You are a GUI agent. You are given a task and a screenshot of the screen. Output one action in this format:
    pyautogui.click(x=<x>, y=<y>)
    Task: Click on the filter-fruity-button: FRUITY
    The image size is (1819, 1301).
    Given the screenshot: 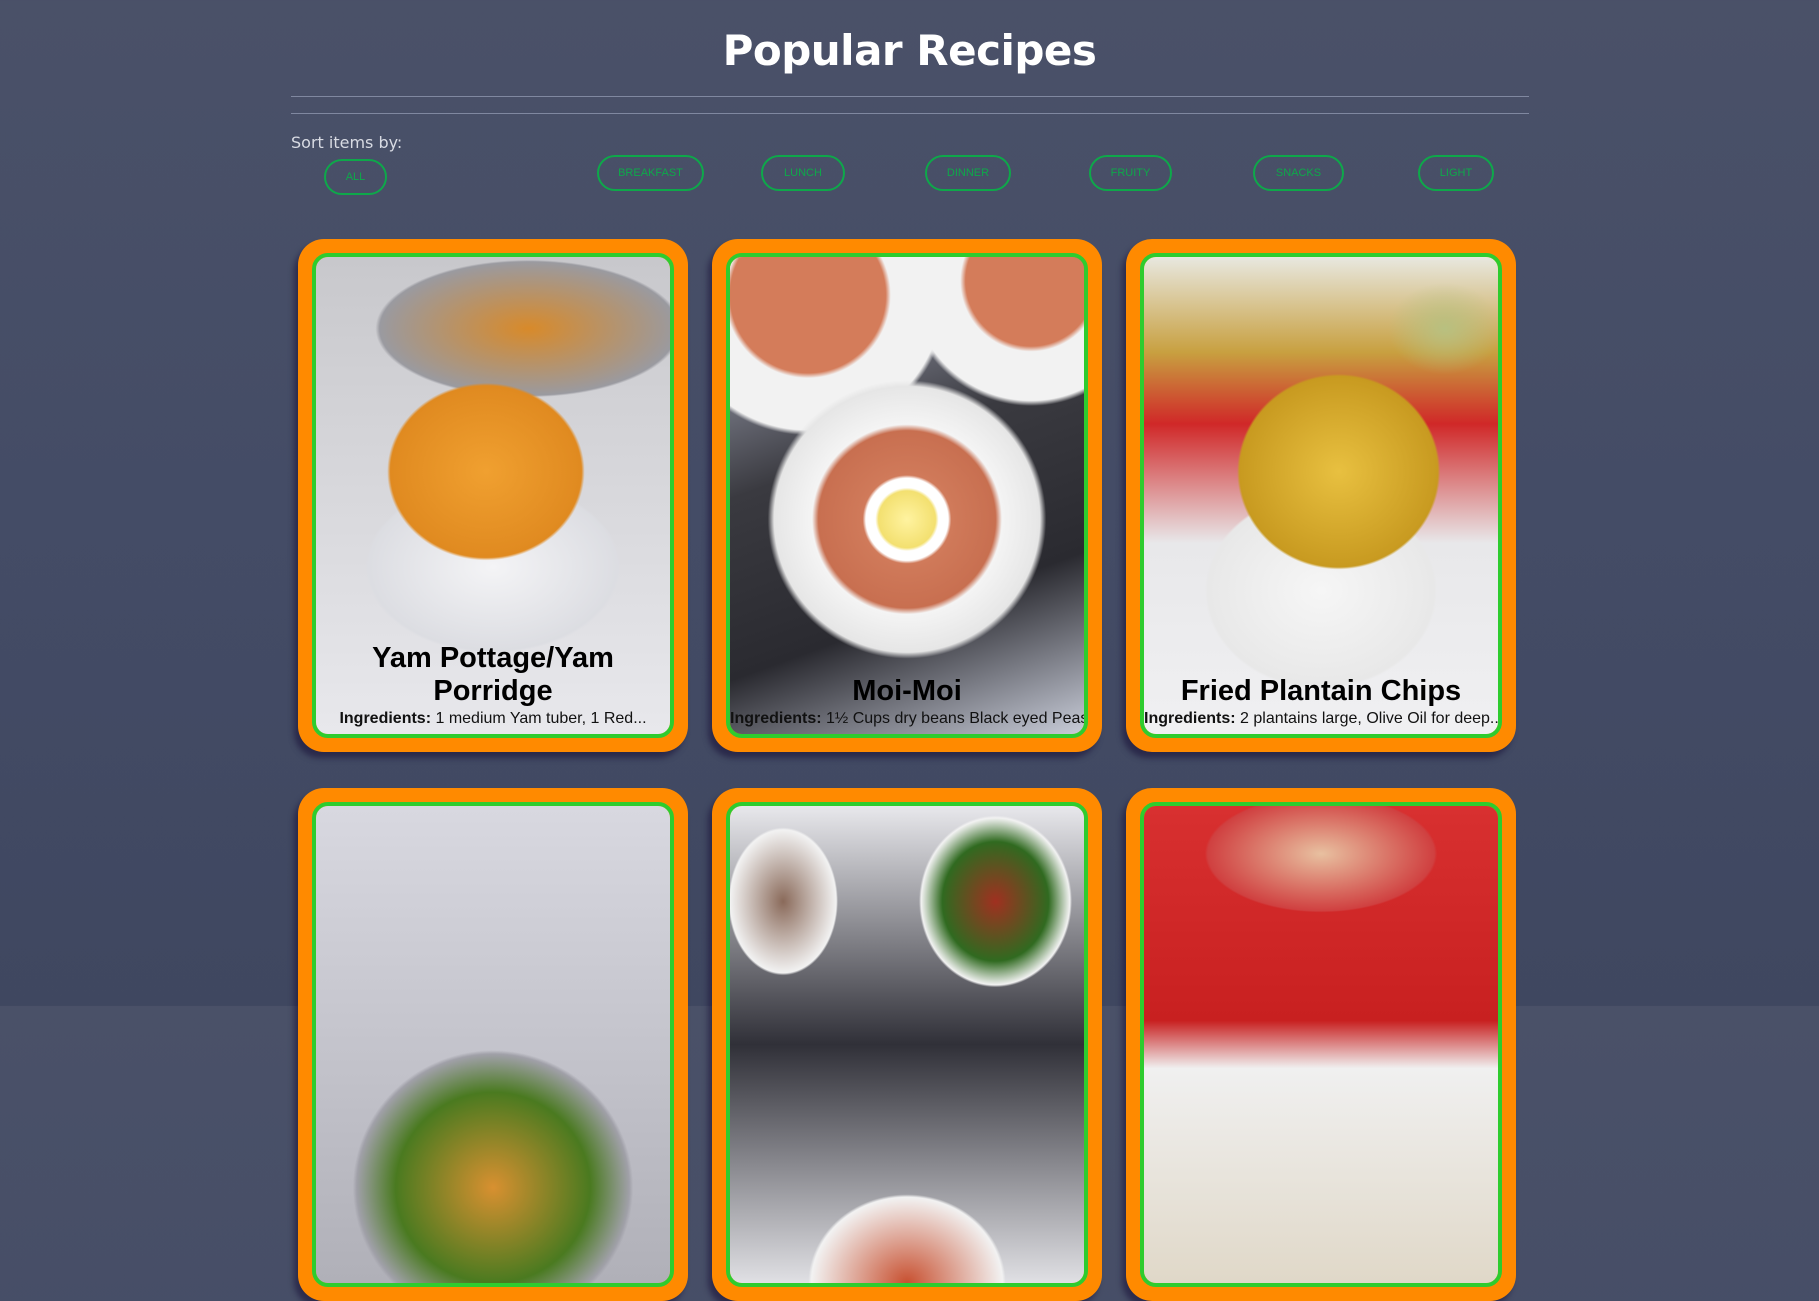 What is the action you would take?
    pyautogui.click(x=1130, y=173)
    